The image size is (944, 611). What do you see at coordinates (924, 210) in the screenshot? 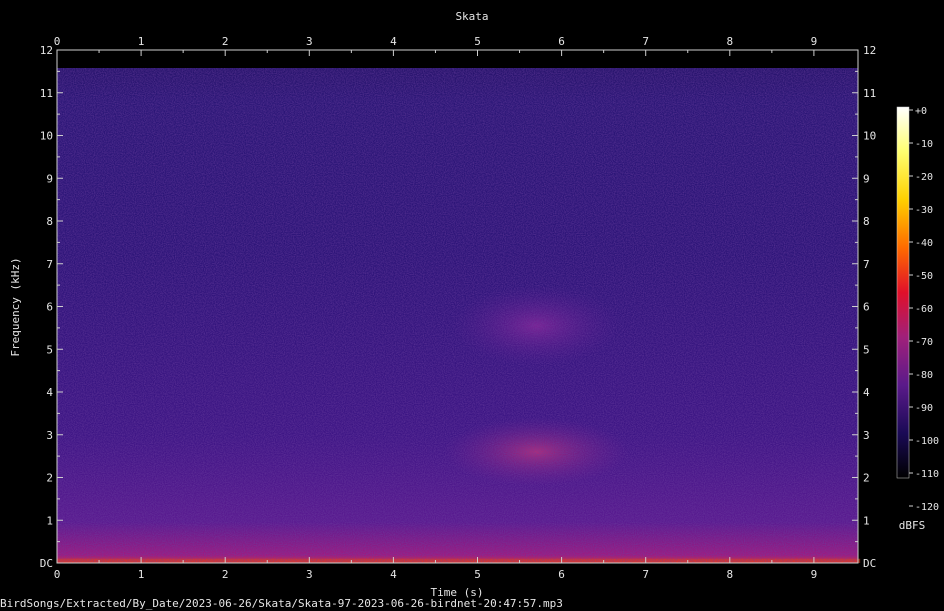
I see `colorbar-tick-label: -30` at bounding box center [924, 210].